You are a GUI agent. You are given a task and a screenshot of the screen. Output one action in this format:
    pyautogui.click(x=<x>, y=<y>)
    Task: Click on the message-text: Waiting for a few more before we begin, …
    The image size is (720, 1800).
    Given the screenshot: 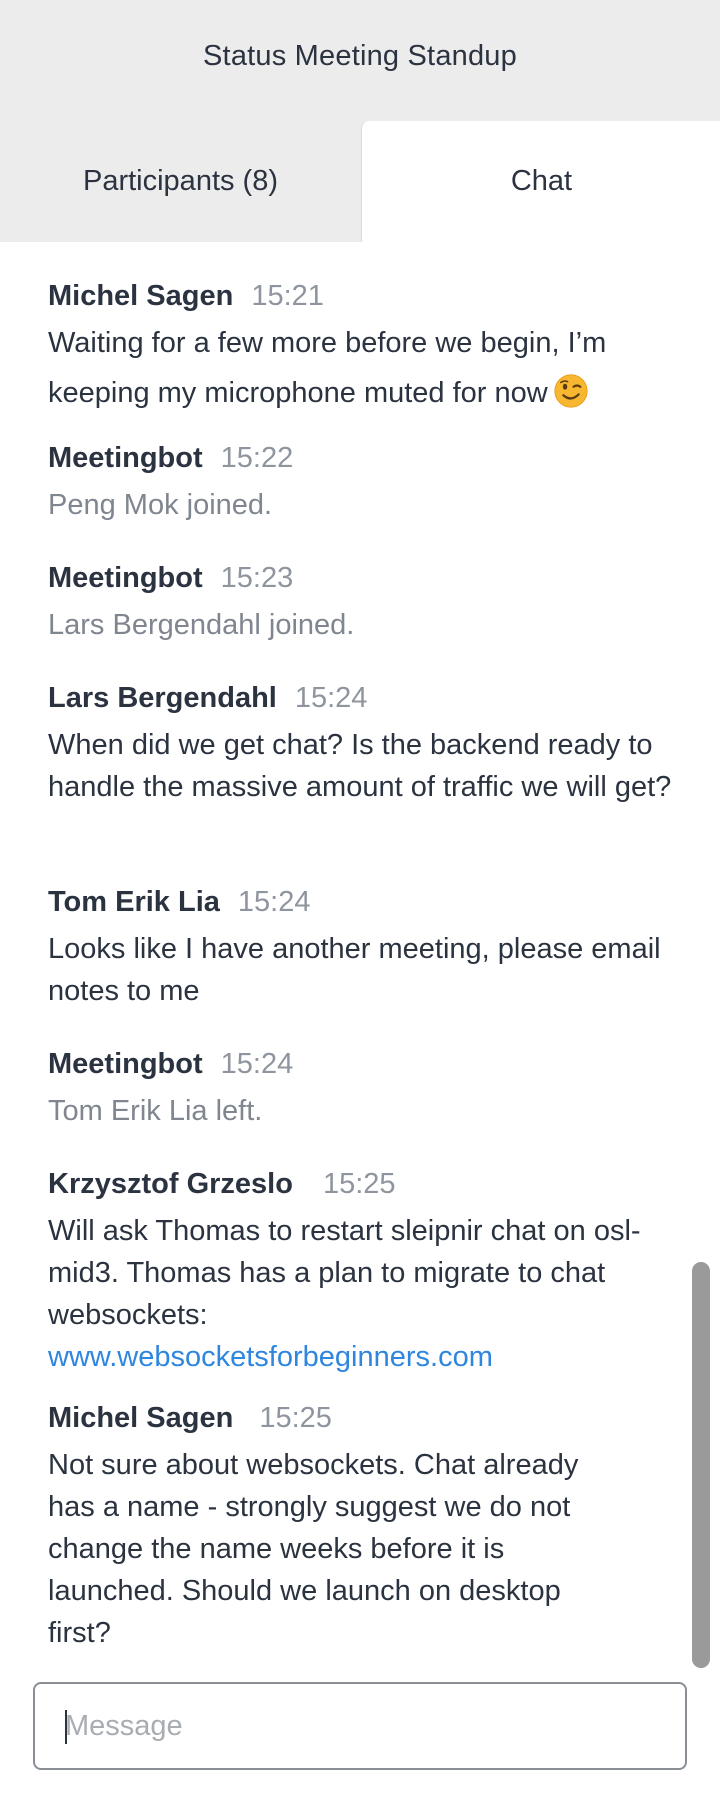 What is the action you would take?
    pyautogui.click(x=327, y=368)
    